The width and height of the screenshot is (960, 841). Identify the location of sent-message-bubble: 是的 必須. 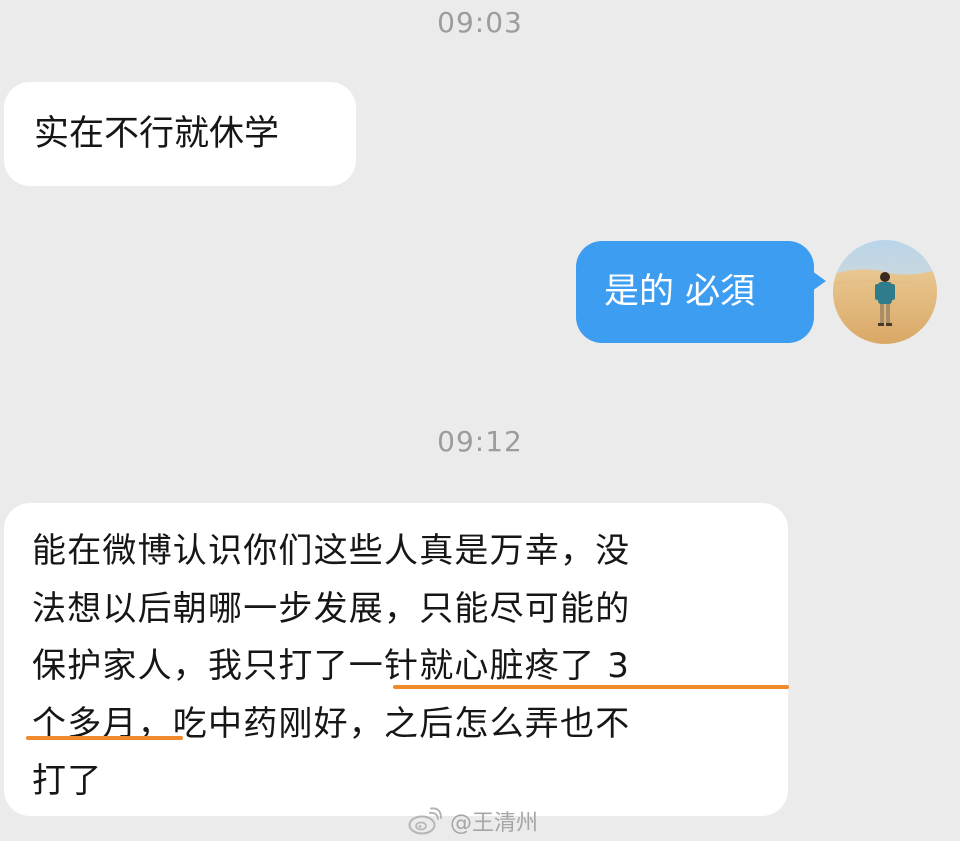
(701, 292).